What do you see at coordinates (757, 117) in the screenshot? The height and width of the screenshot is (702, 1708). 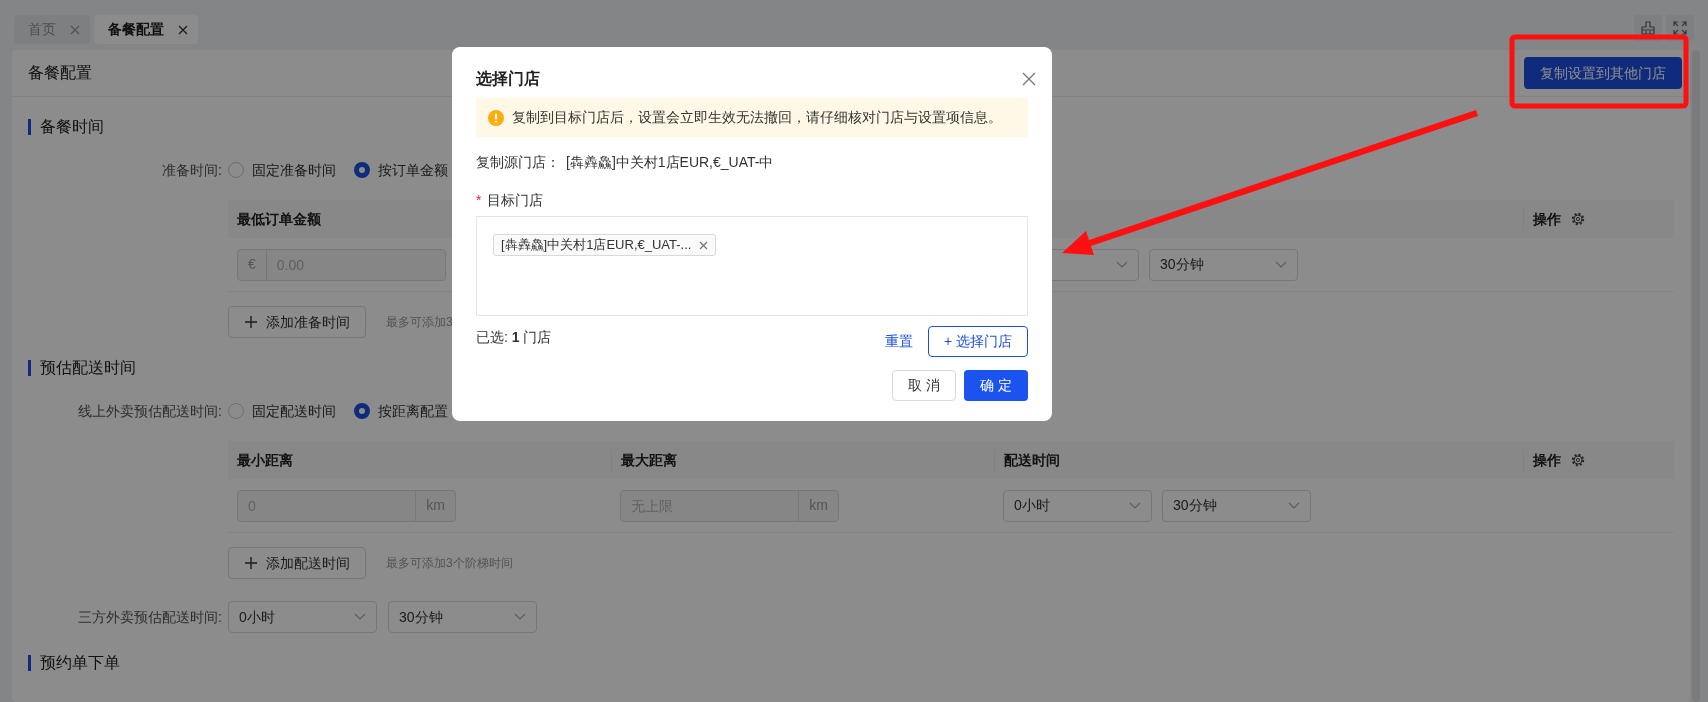 I see `alert-text: 复制到目标门店后，设置会立即生效无法撤回，请仔细核对门店与设置项信息。` at bounding box center [757, 117].